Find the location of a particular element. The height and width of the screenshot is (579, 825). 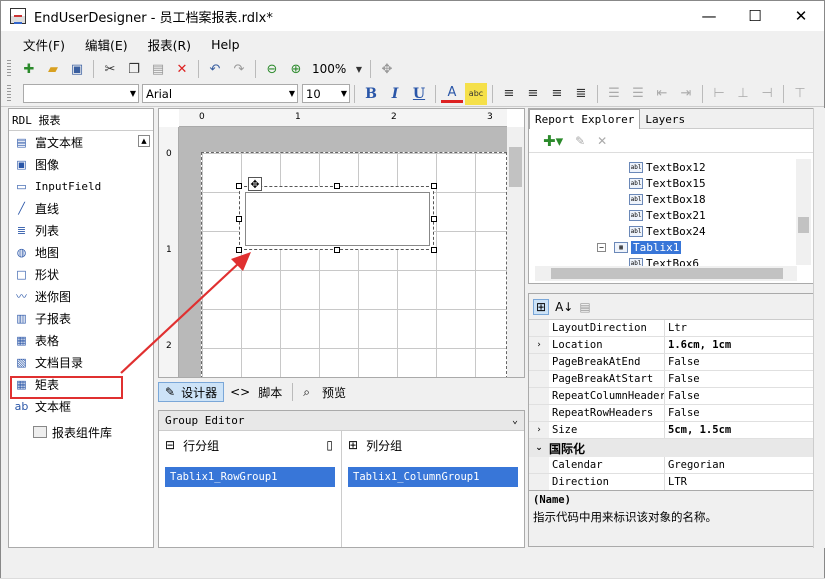

font-size-combo: 10 ▼ is located at coordinates (326, 93).